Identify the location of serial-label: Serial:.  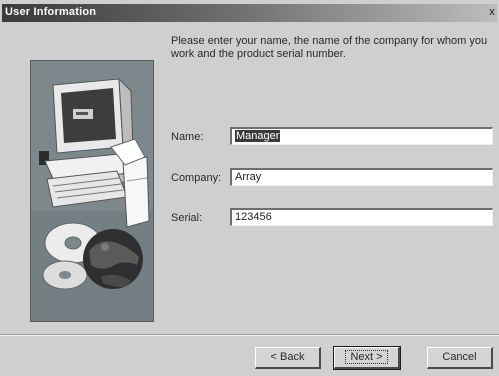
(187, 218).